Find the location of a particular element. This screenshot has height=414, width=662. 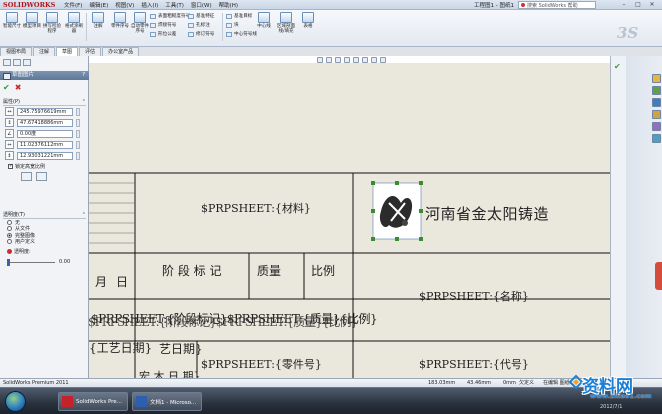

close-icon: ✕ is located at coordinates (652, 4).